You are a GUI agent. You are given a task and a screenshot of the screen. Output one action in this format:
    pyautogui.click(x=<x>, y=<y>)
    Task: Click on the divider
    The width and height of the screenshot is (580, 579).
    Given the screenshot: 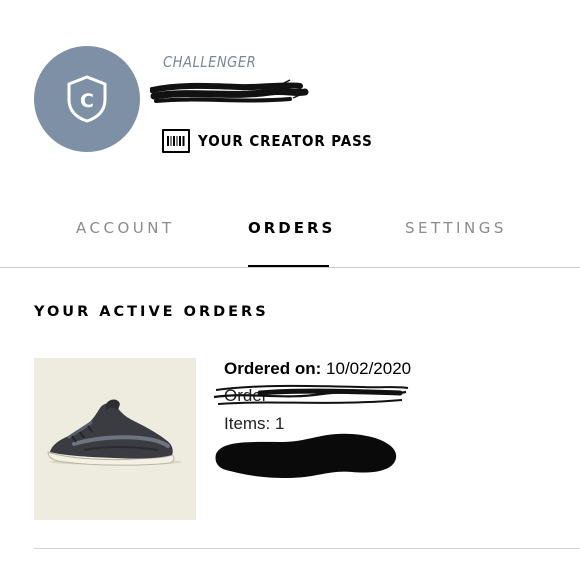 What is the action you would take?
    pyautogui.click(x=307, y=548)
    